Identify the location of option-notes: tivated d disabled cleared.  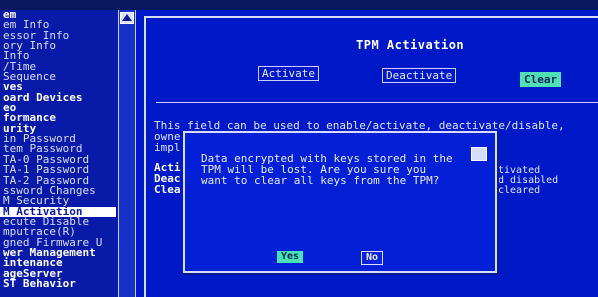
(528, 181).